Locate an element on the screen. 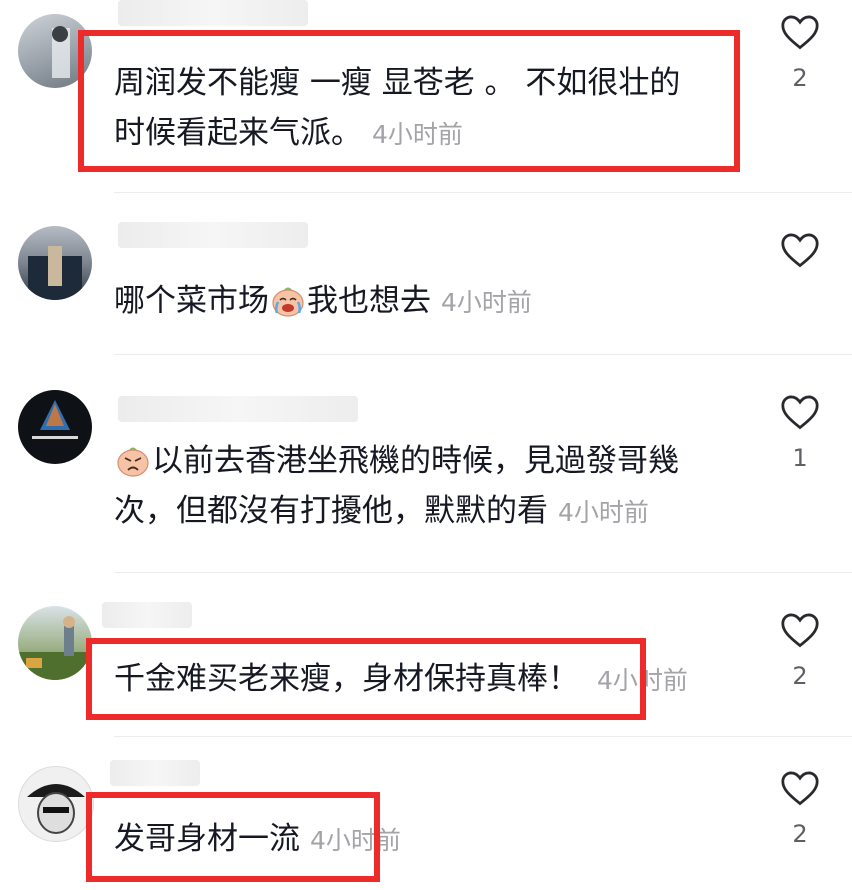  comment-text-part: 千金难买老来瘦，身材保持真棒！ is located at coordinates (346, 679).